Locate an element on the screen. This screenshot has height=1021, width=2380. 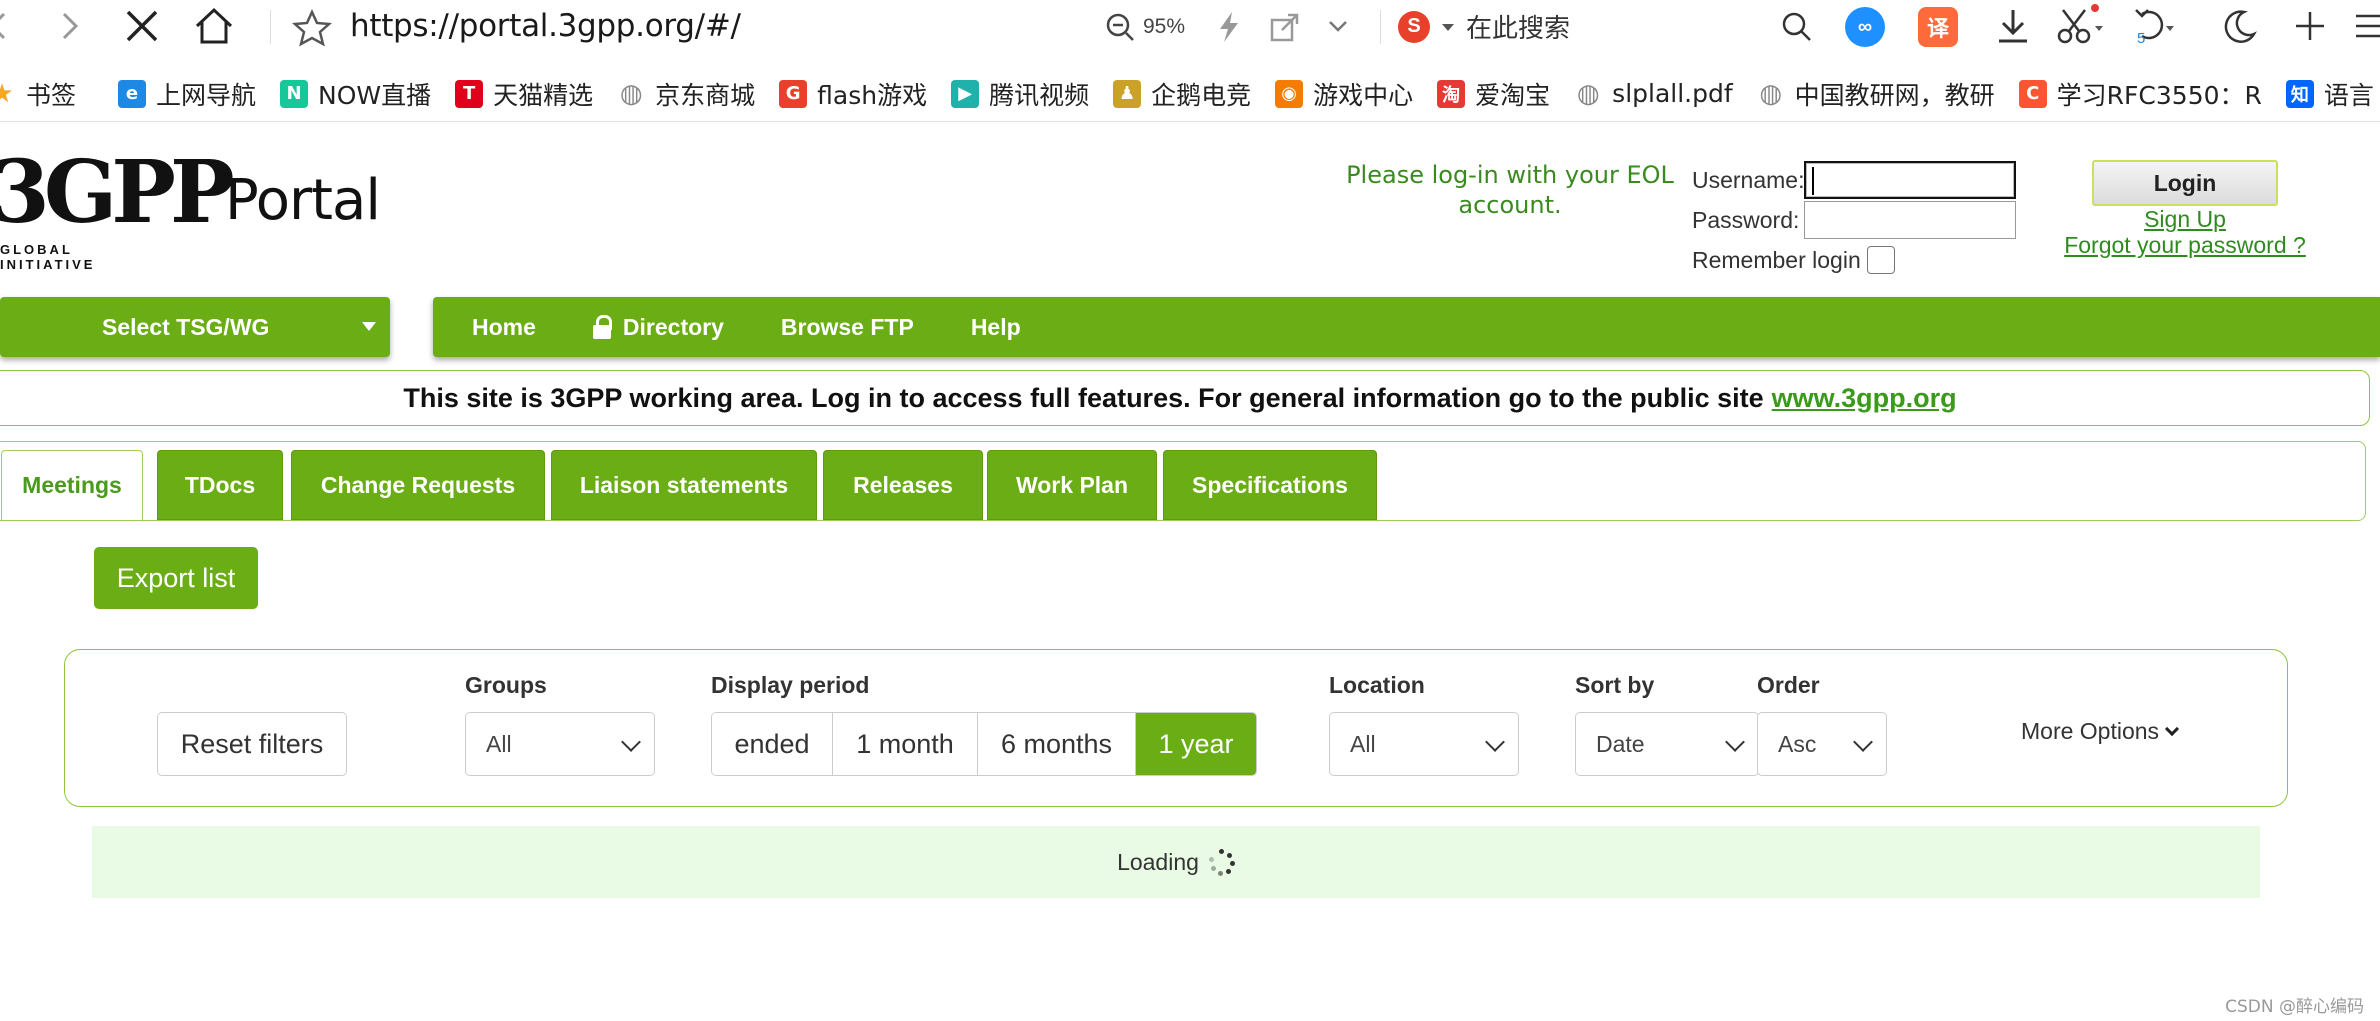
tab-meetings: Meetings is located at coordinates (72, 485).